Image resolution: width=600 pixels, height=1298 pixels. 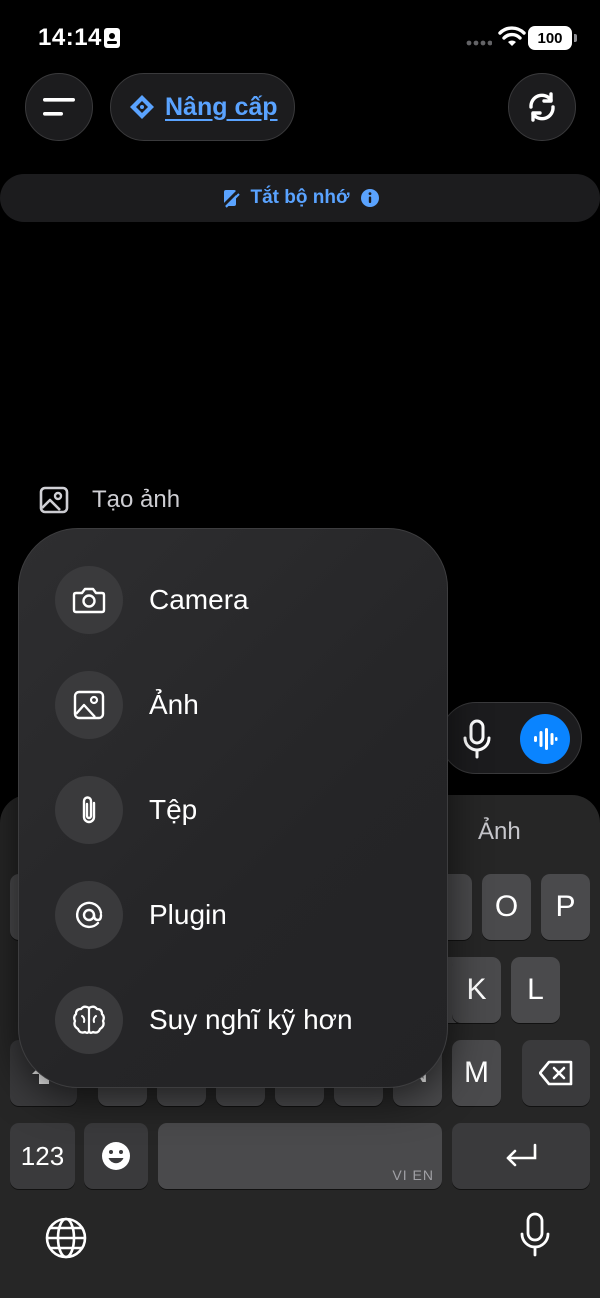 I want to click on globe-icon, so click(x=66, y=1238).